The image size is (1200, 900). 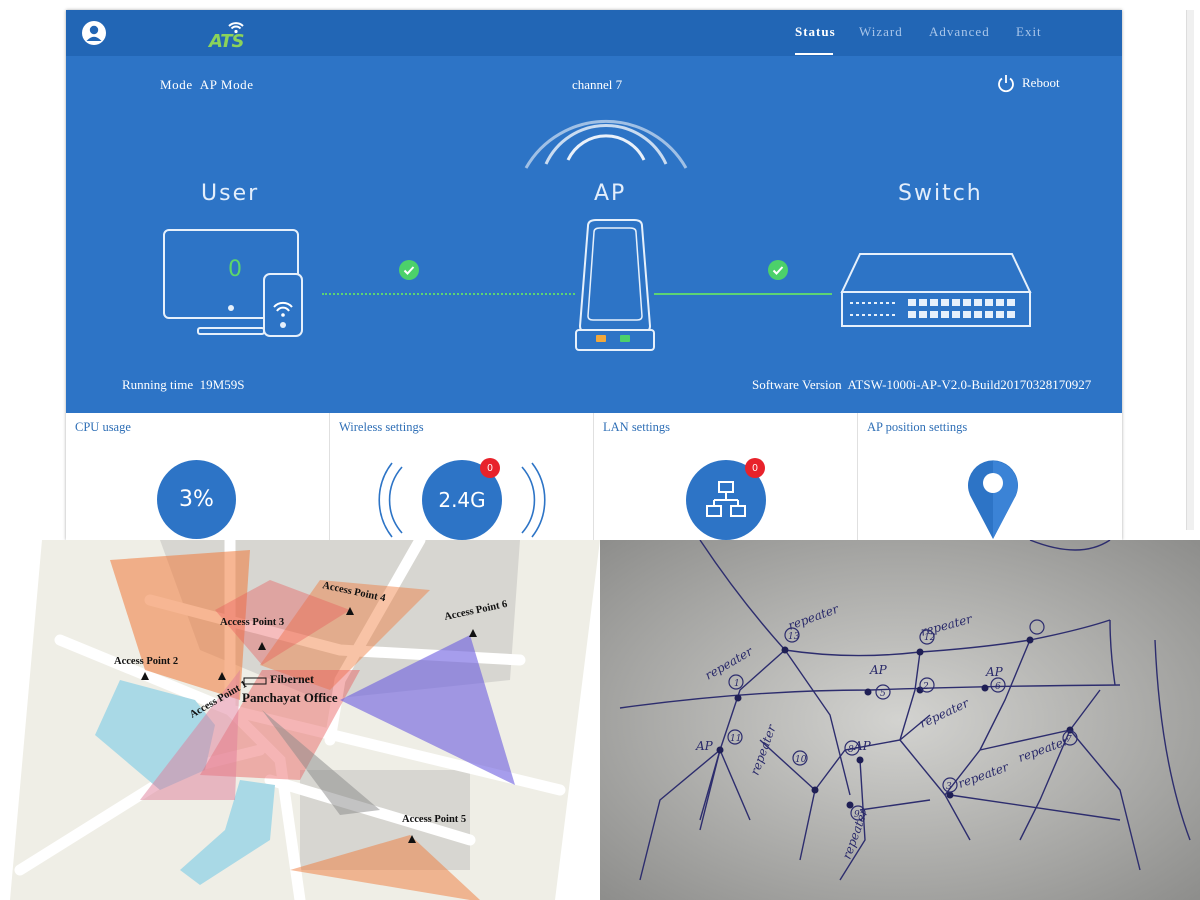 What do you see at coordinates (252, 622) in the screenshot?
I see `access-point-3-label: Access Point 3` at bounding box center [252, 622].